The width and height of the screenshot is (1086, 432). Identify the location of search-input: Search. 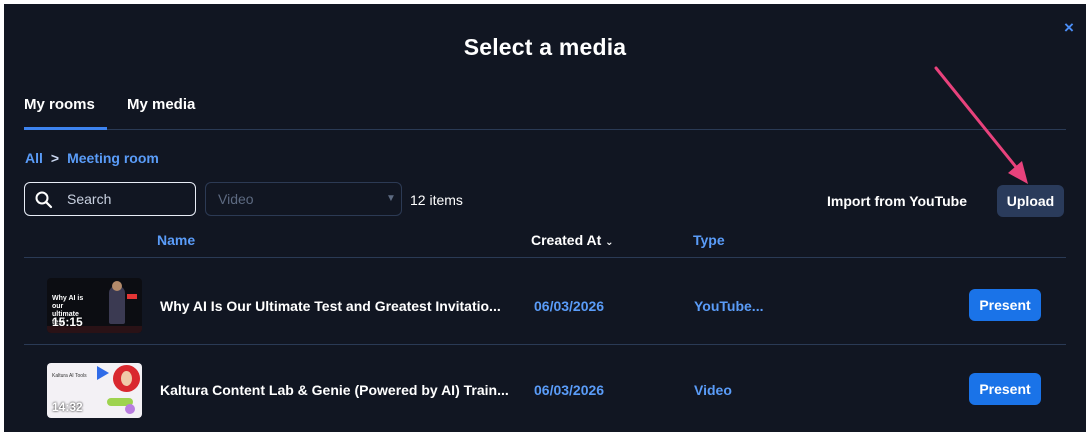
(110, 199).